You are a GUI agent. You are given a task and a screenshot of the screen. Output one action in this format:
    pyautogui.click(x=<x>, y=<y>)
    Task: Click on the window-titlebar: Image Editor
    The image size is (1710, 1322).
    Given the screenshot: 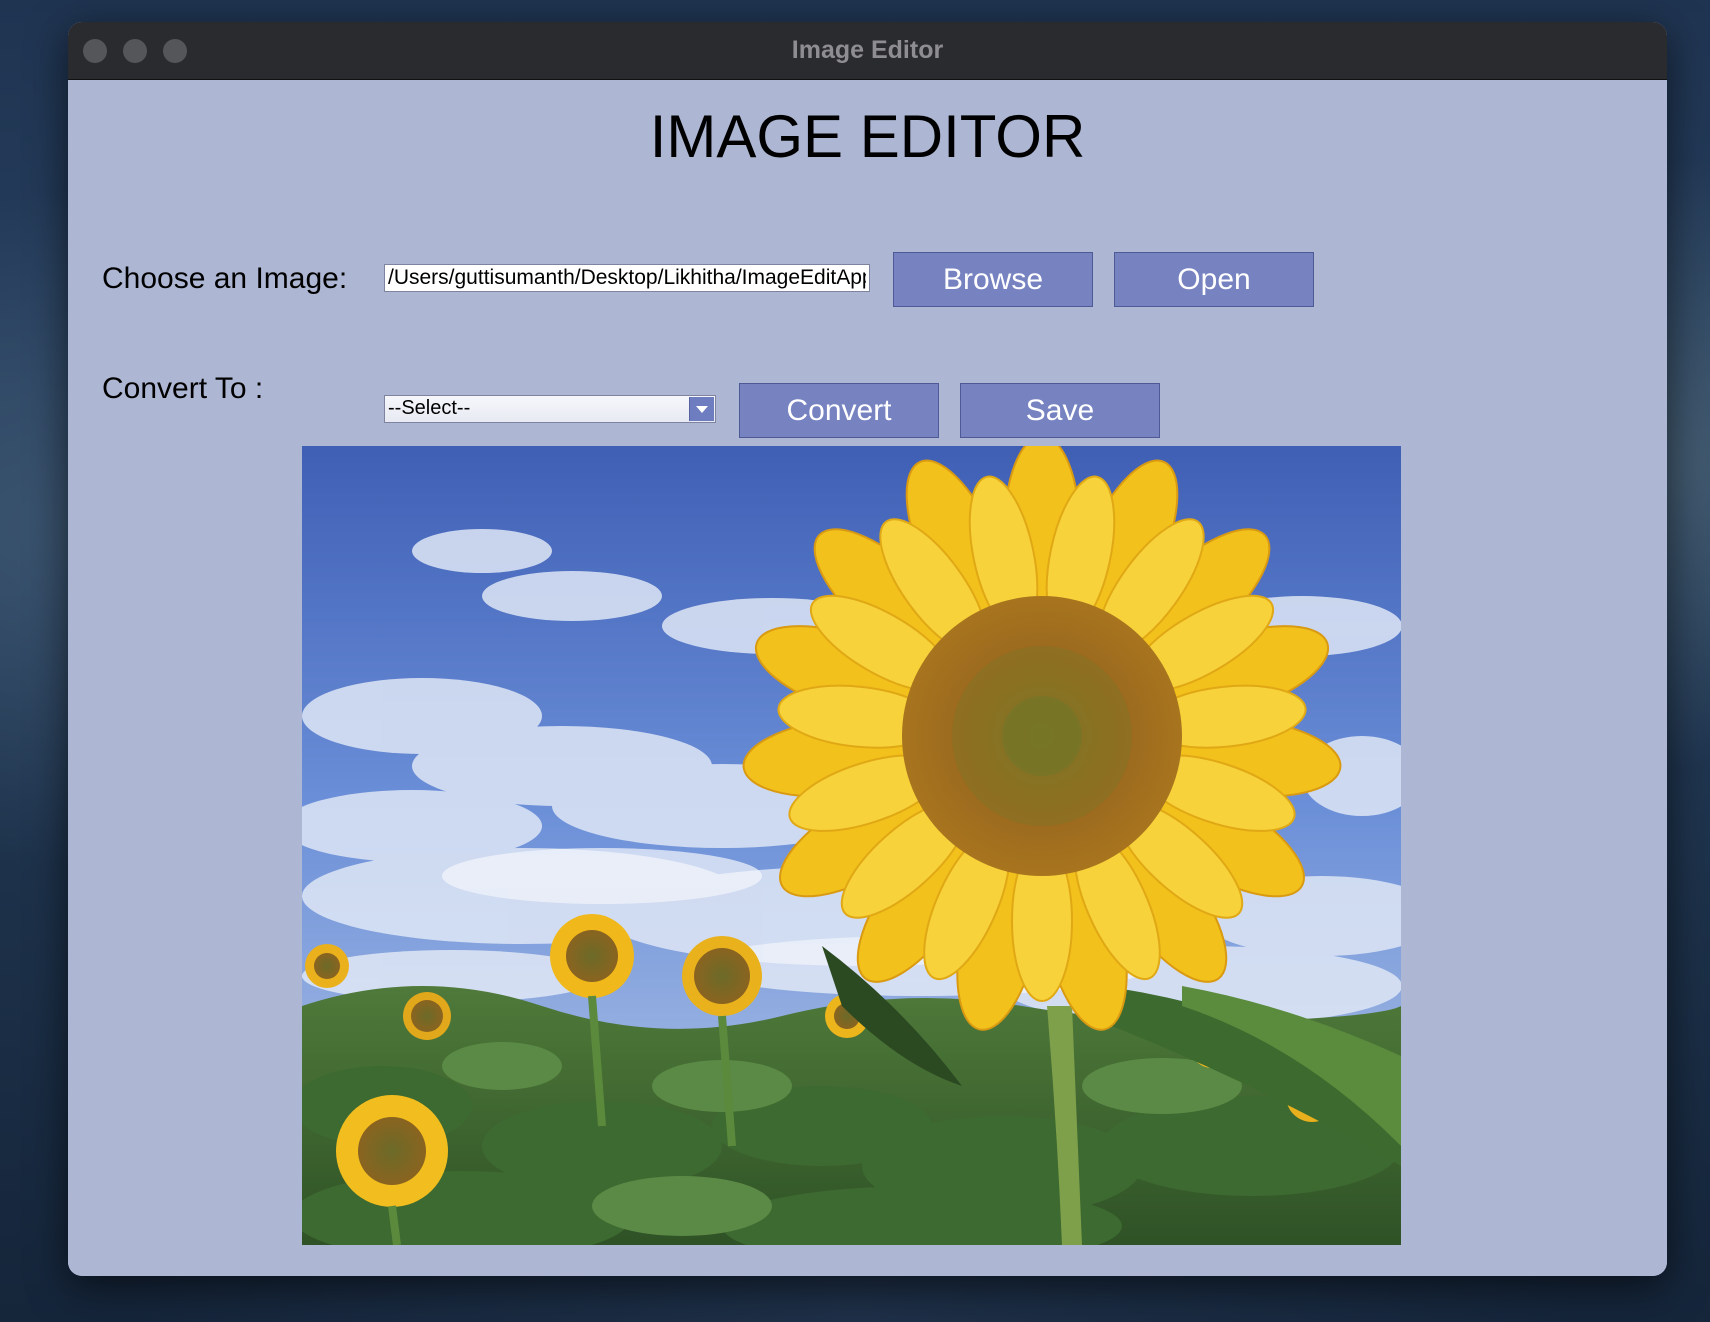 What is the action you would take?
    pyautogui.click(x=867, y=51)
    